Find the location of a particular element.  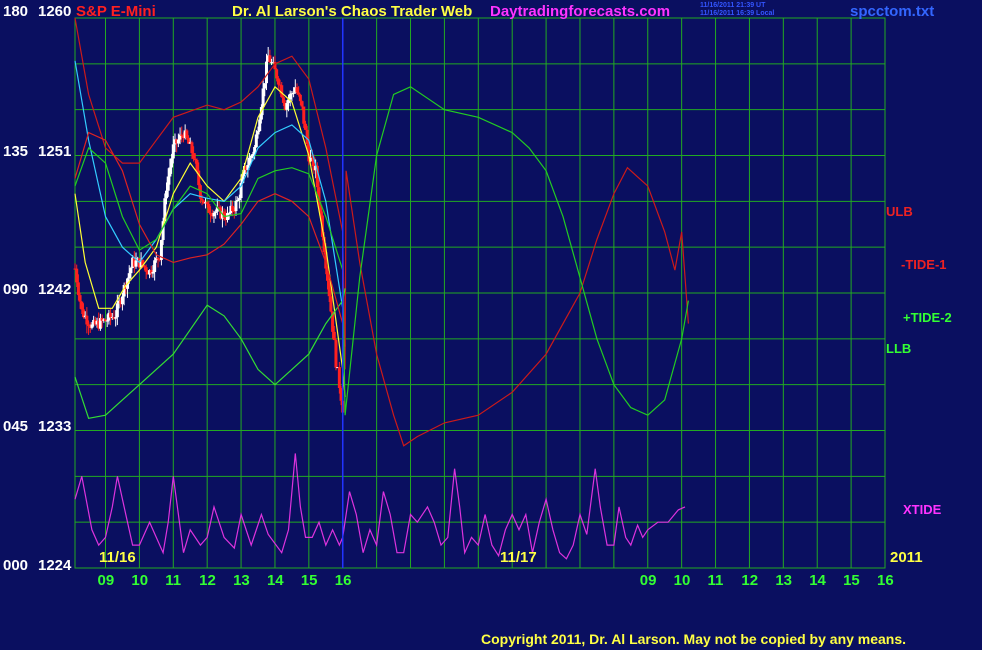

file-name: spcctom.txt is located at coordinates (892, 11).